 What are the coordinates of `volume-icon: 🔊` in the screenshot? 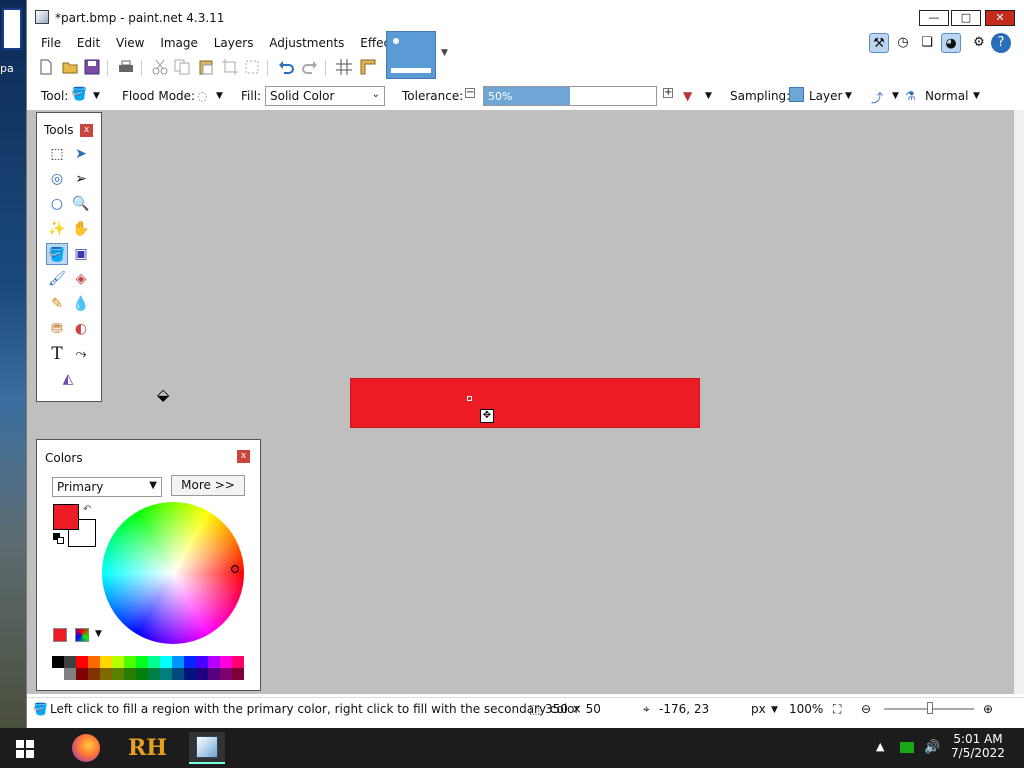 It's located at (932, 747).